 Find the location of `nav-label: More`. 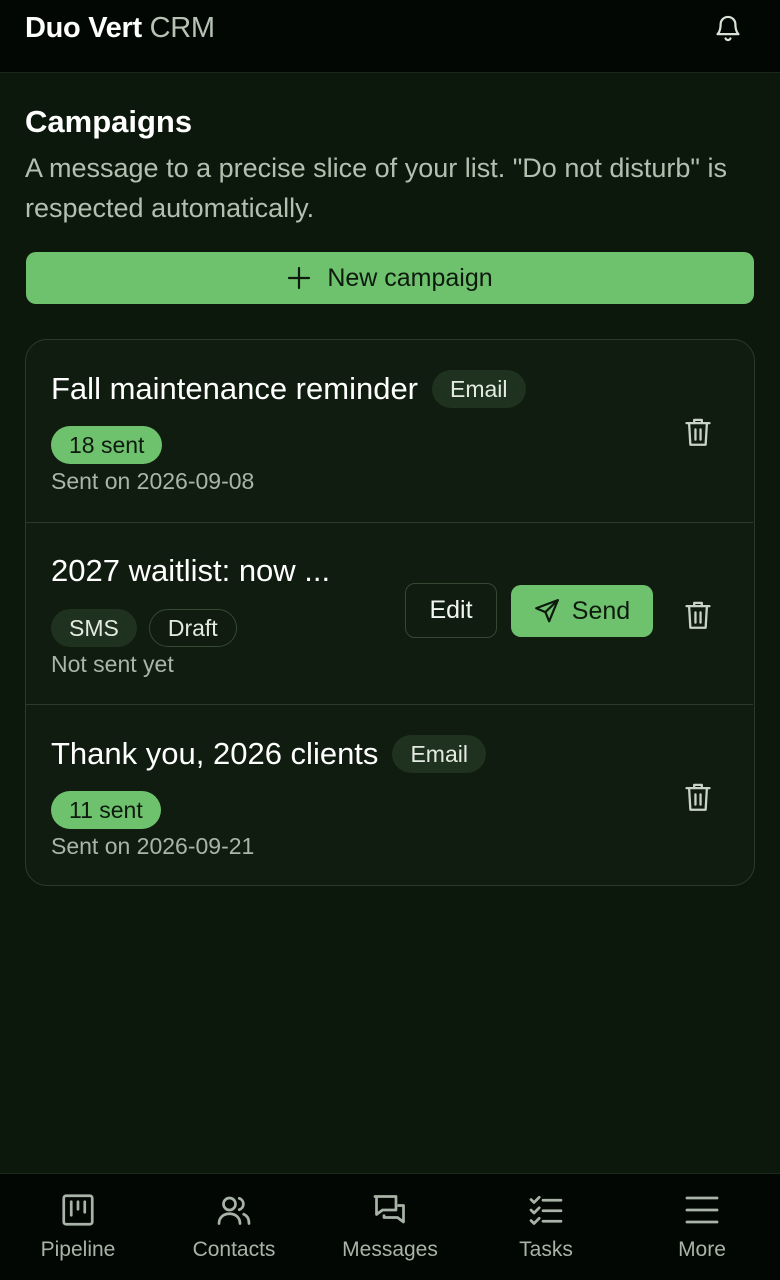

nav-label: More is located at coordinates (702, 1249).